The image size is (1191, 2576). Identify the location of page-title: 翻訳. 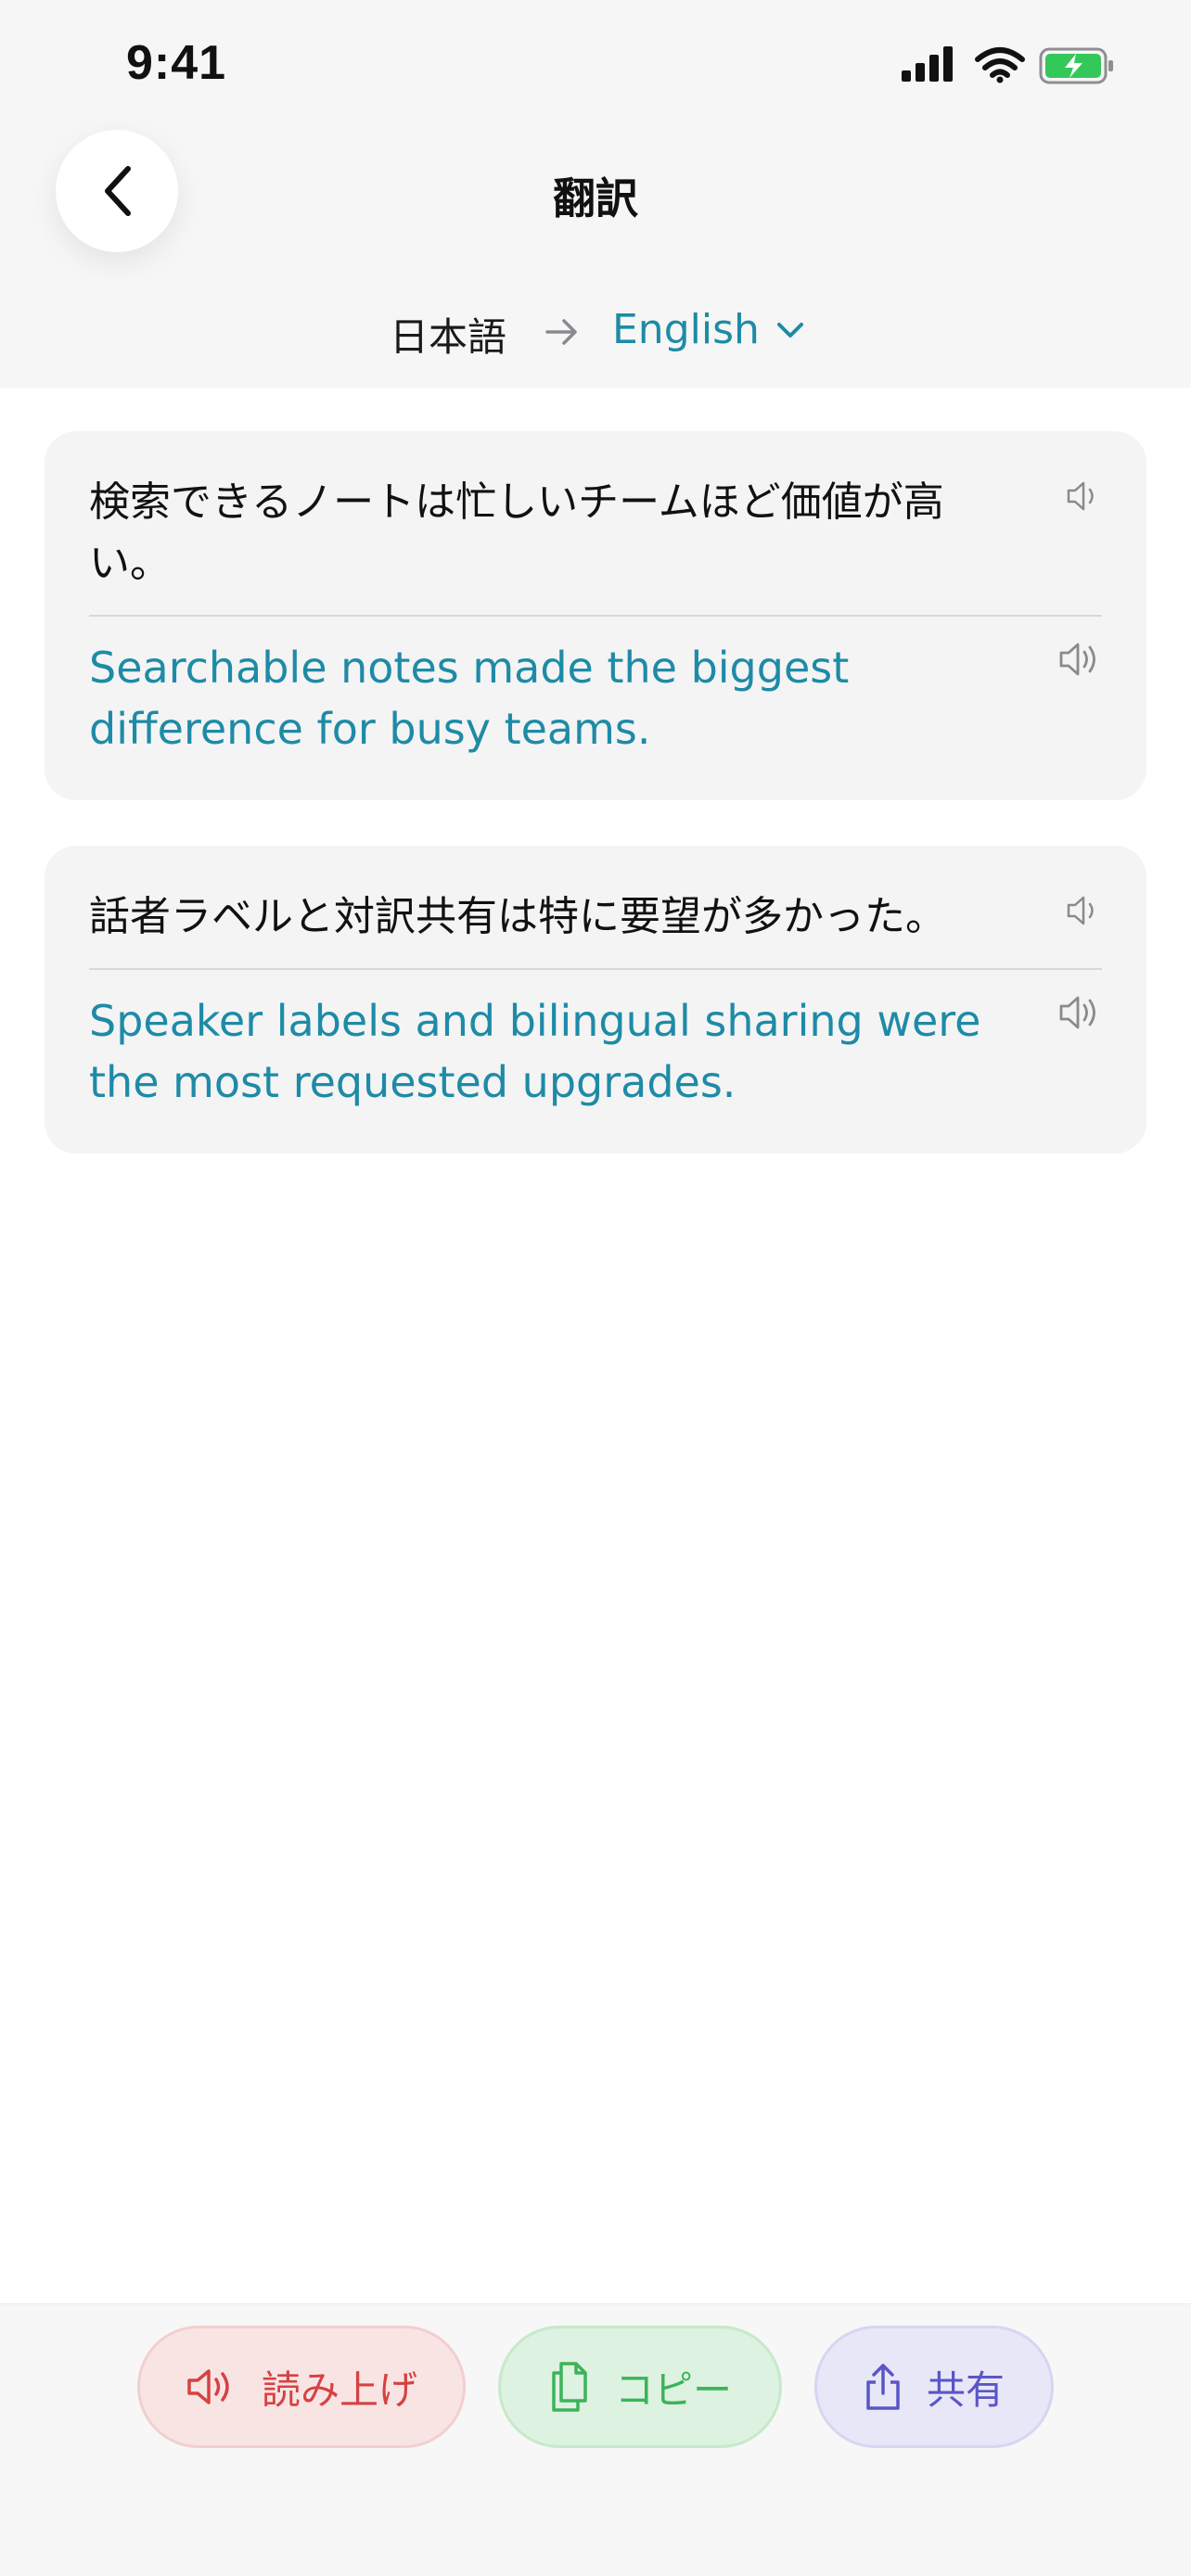
(595, 198).